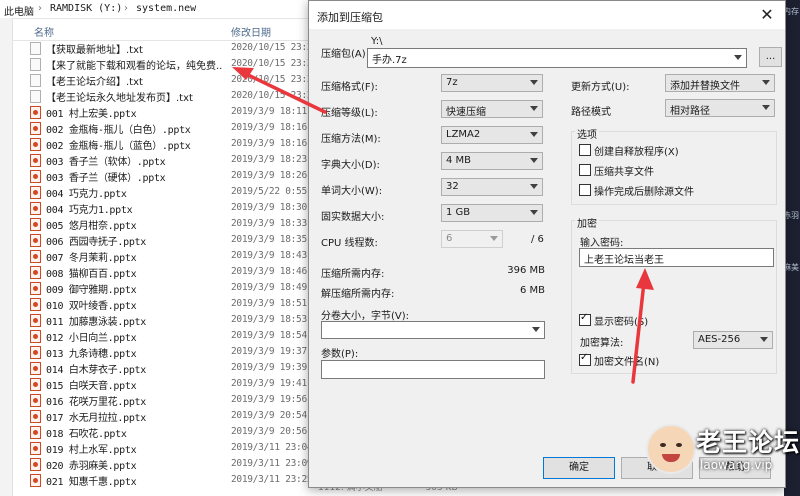  Describe the element at coordinates (645, 279) in the screenshot. I see `arrowhead-icon` at that location.